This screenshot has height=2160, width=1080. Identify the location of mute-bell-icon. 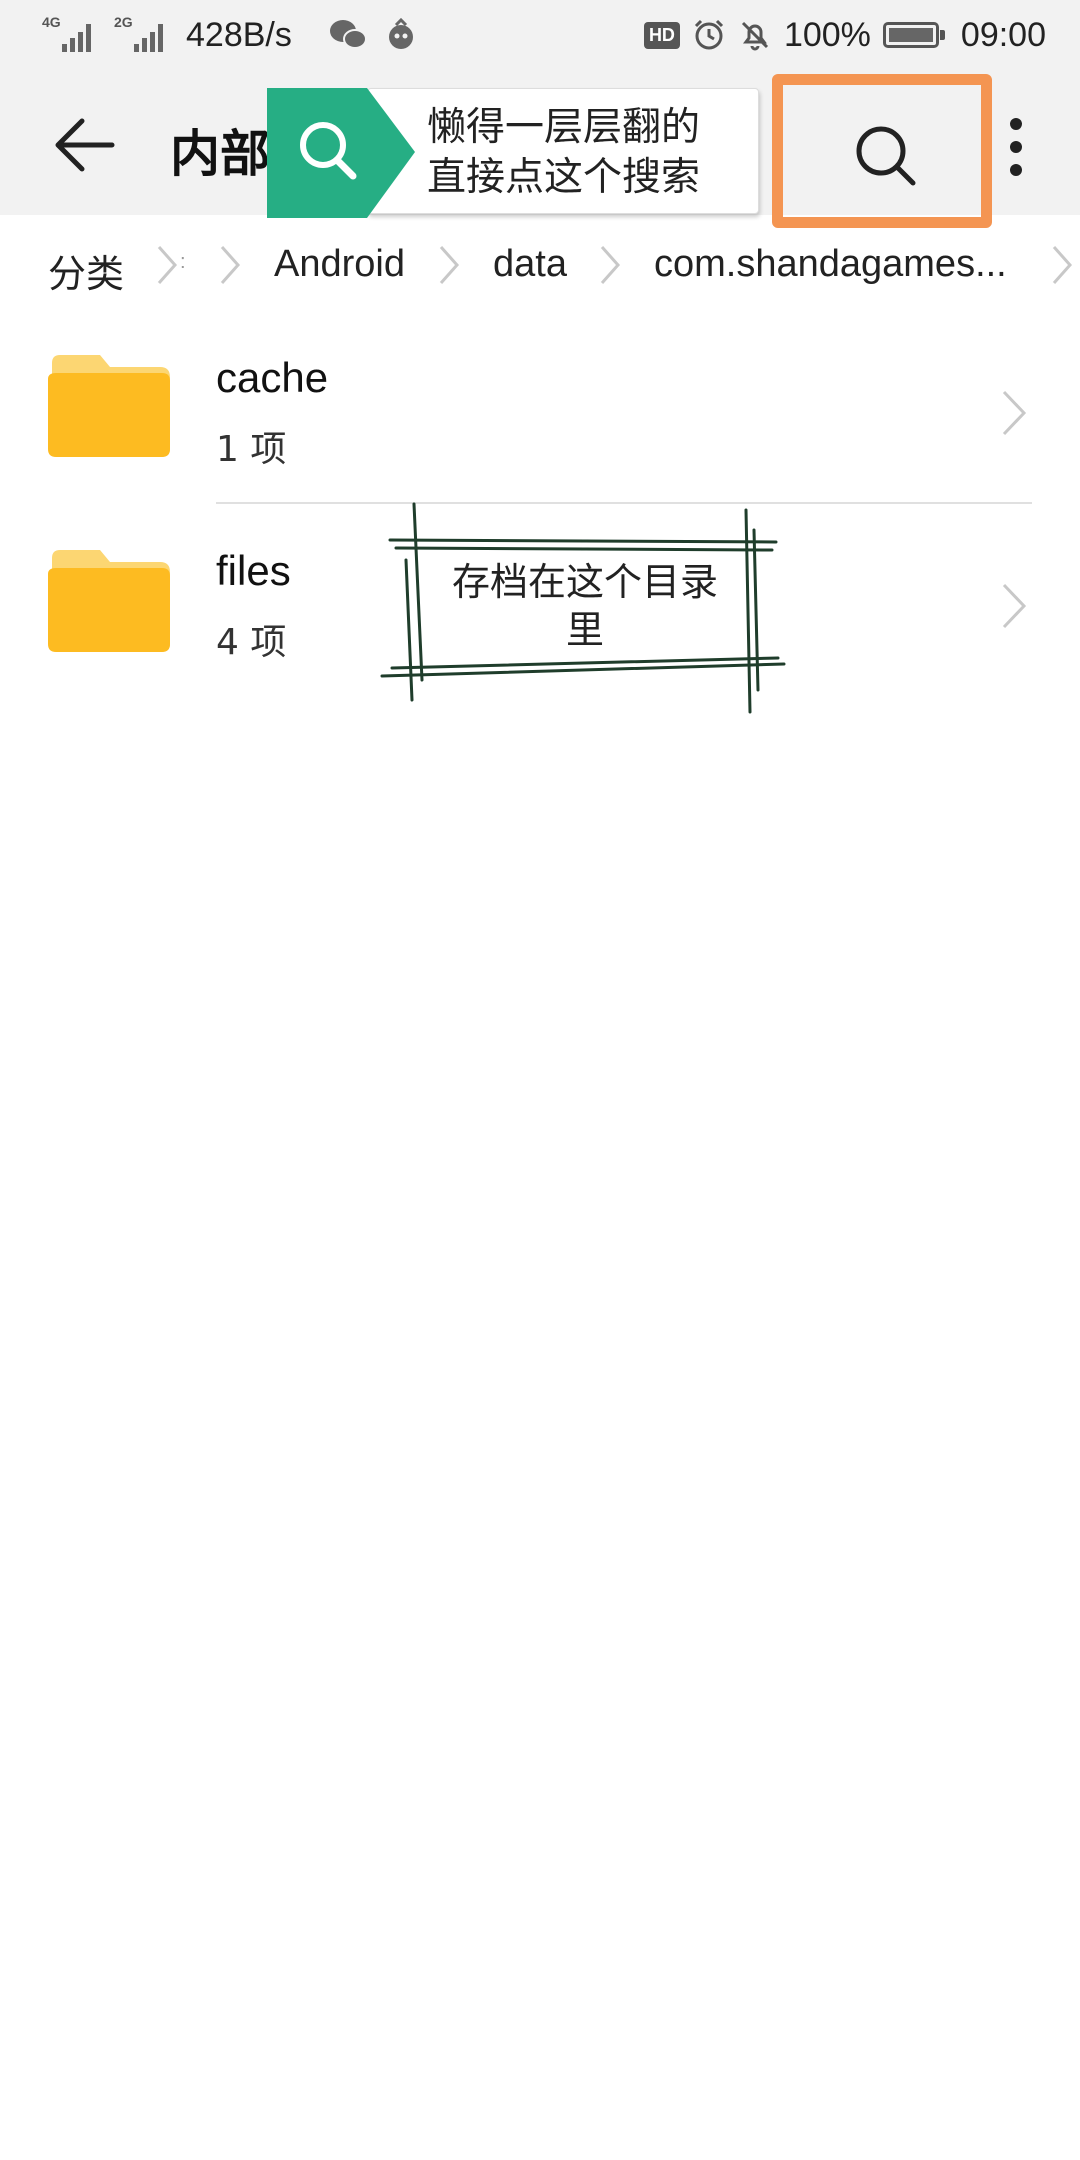
(754, 36).